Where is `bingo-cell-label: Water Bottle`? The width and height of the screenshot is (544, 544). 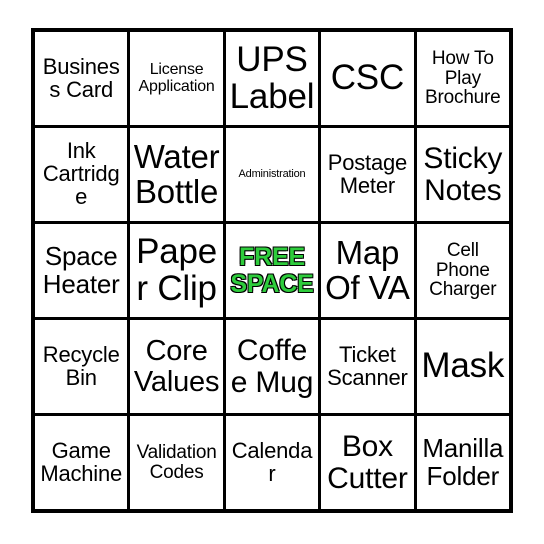
bingo-cell-label: Water Bottle is located at coordinates (176, 174).